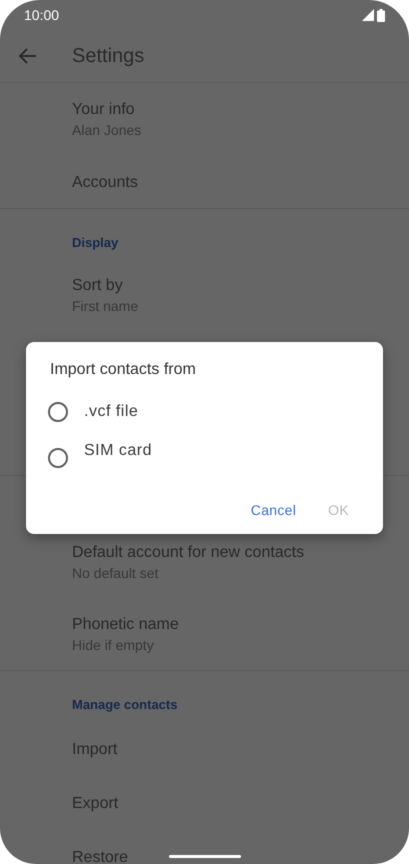  What do you see at coordinates (273, 510) in the screenshot?
I see `dialog-button: Cancel` at bounding box center [273, 510].